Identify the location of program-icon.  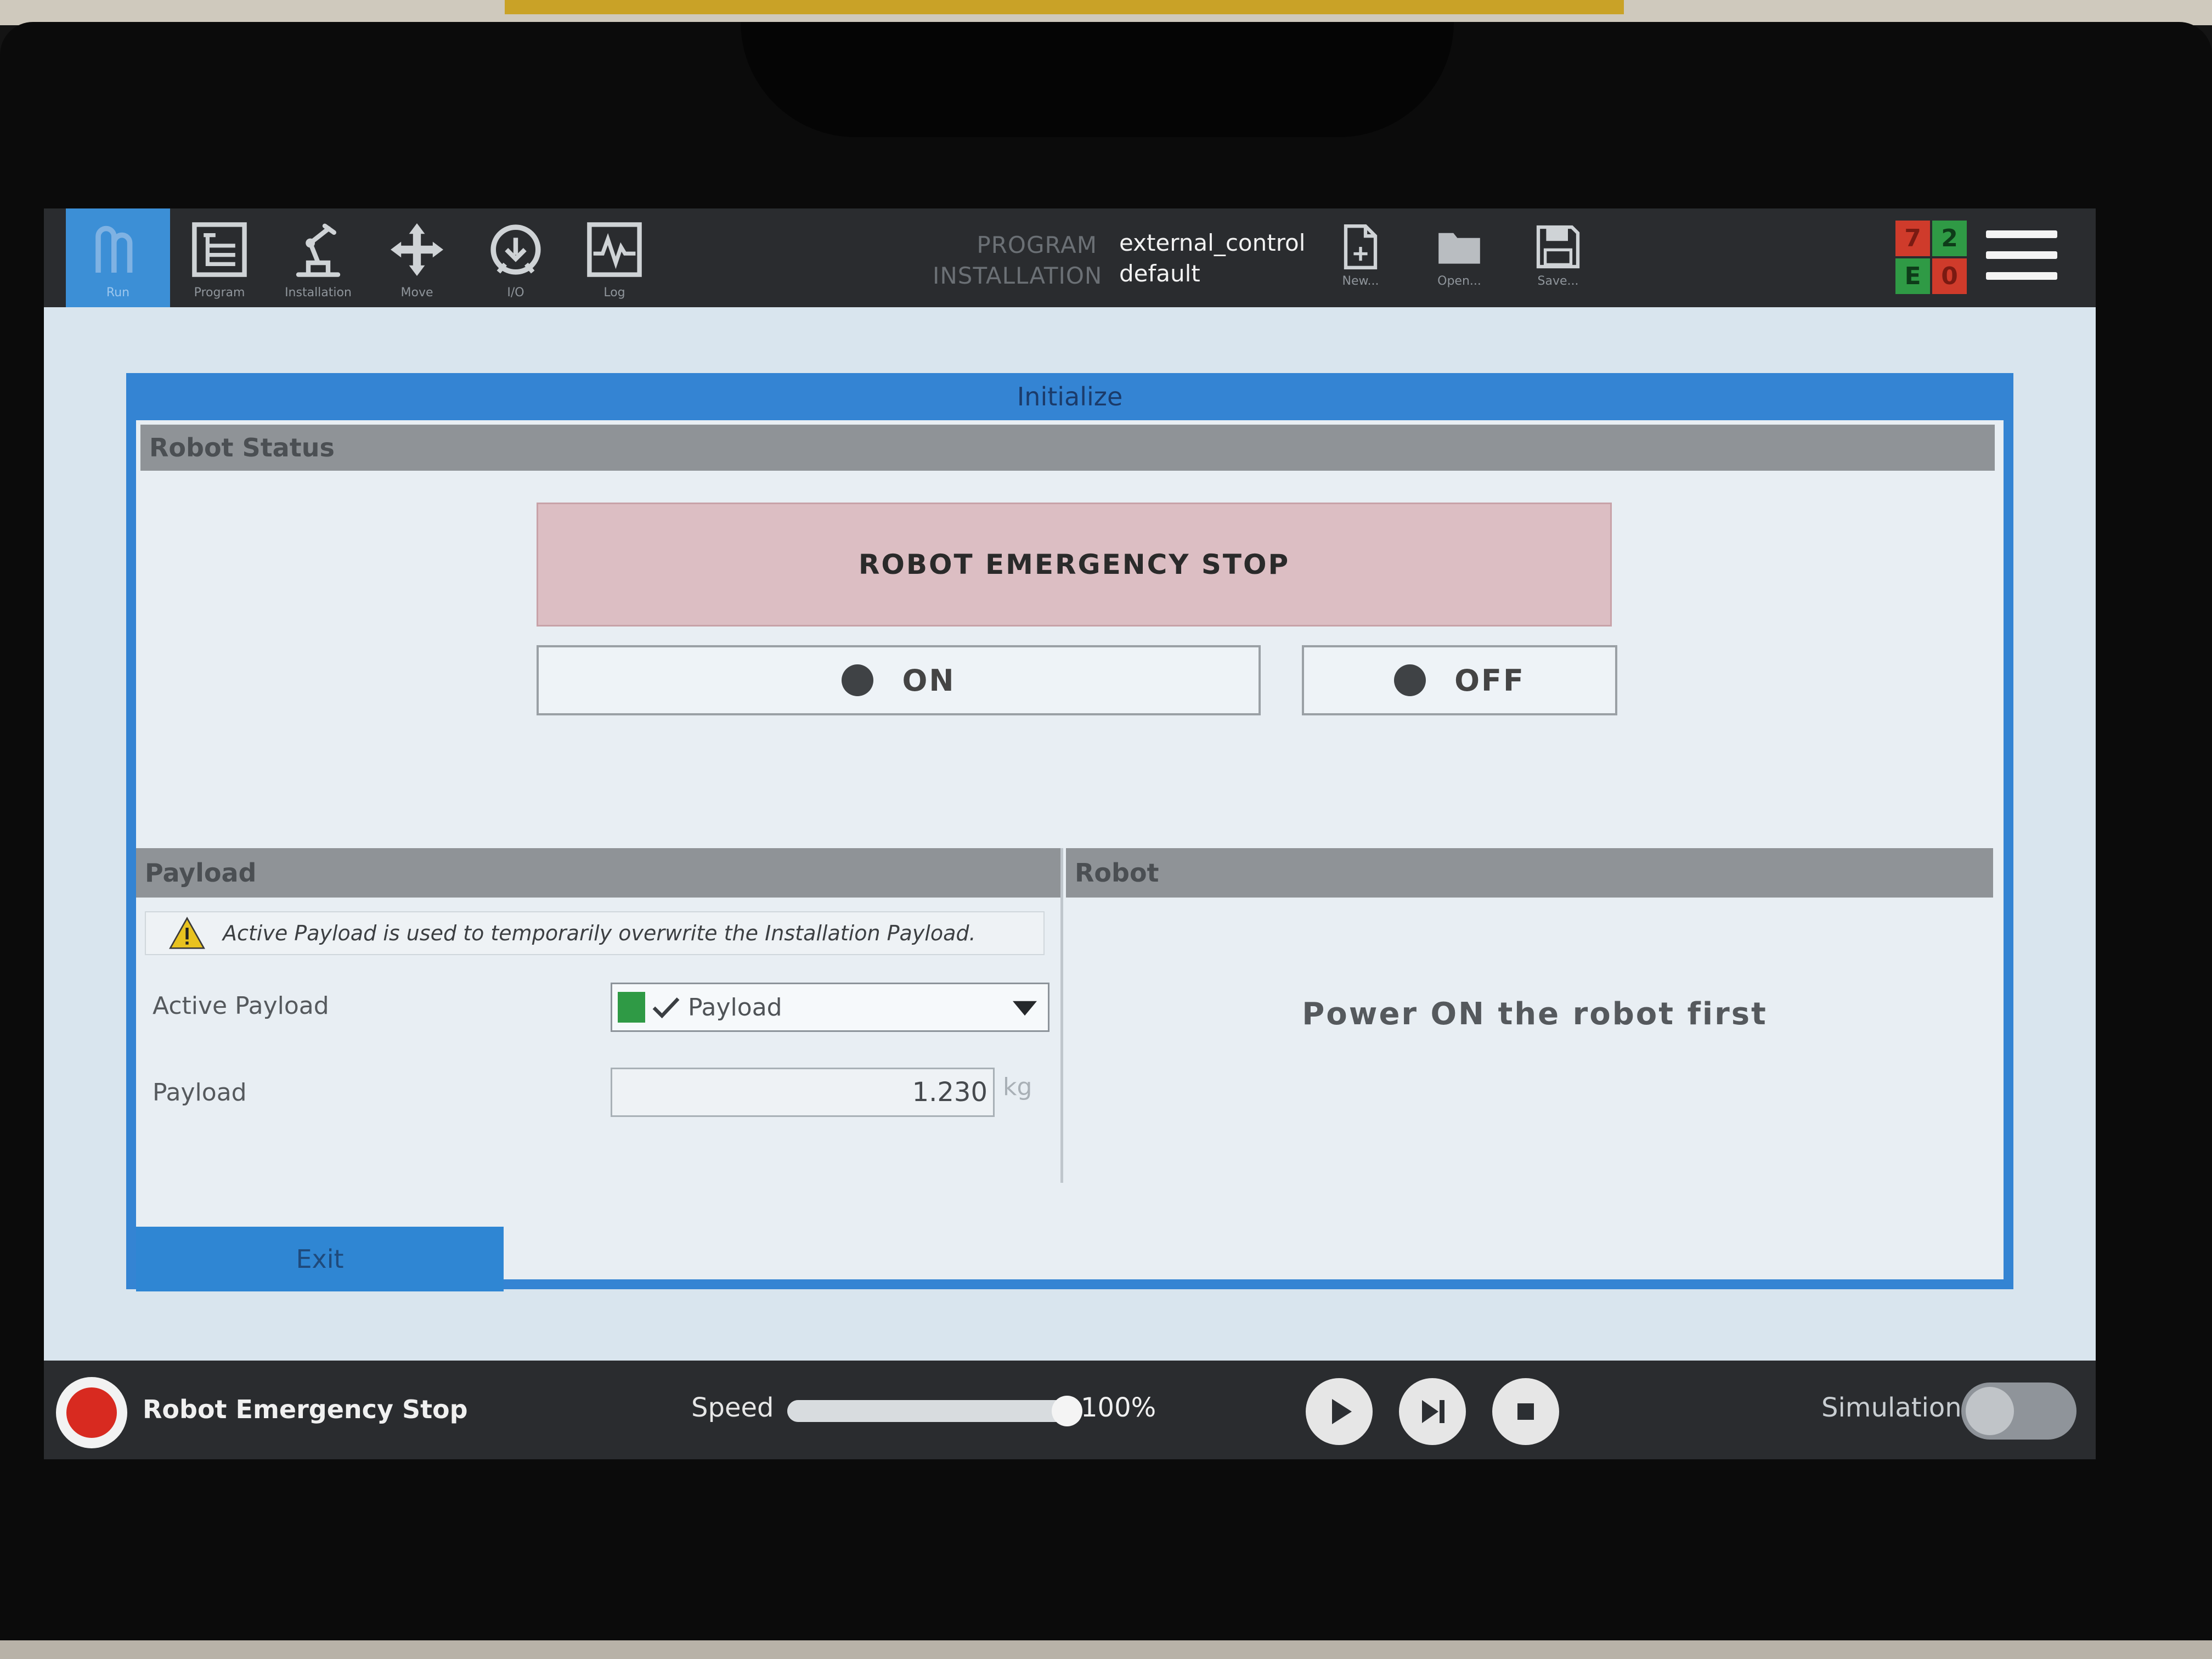
(219, 250).